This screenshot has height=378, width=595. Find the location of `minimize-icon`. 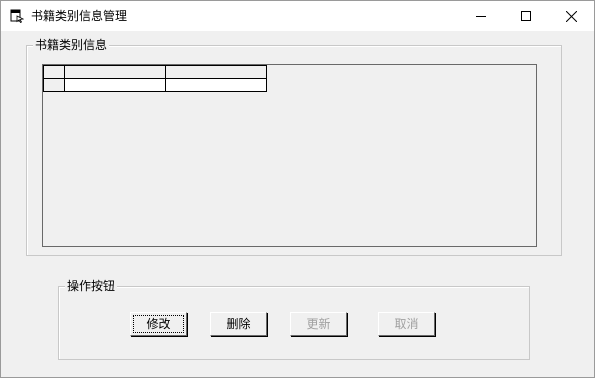

minimize-icon is located at coordinates (481, 16).